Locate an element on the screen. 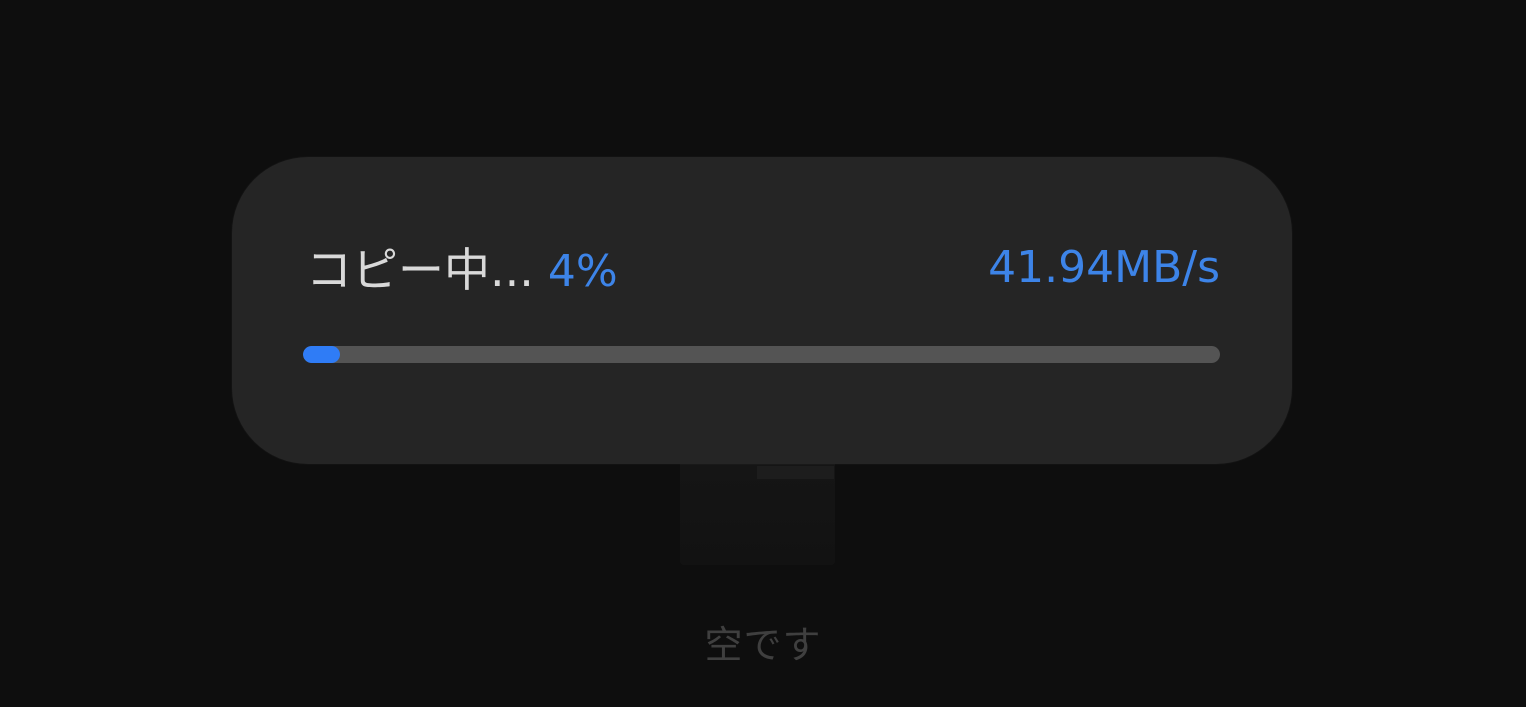 The width and height of the screenshot is (1526, 707). folder-tab-decoration is located at coordinates (795, 472).